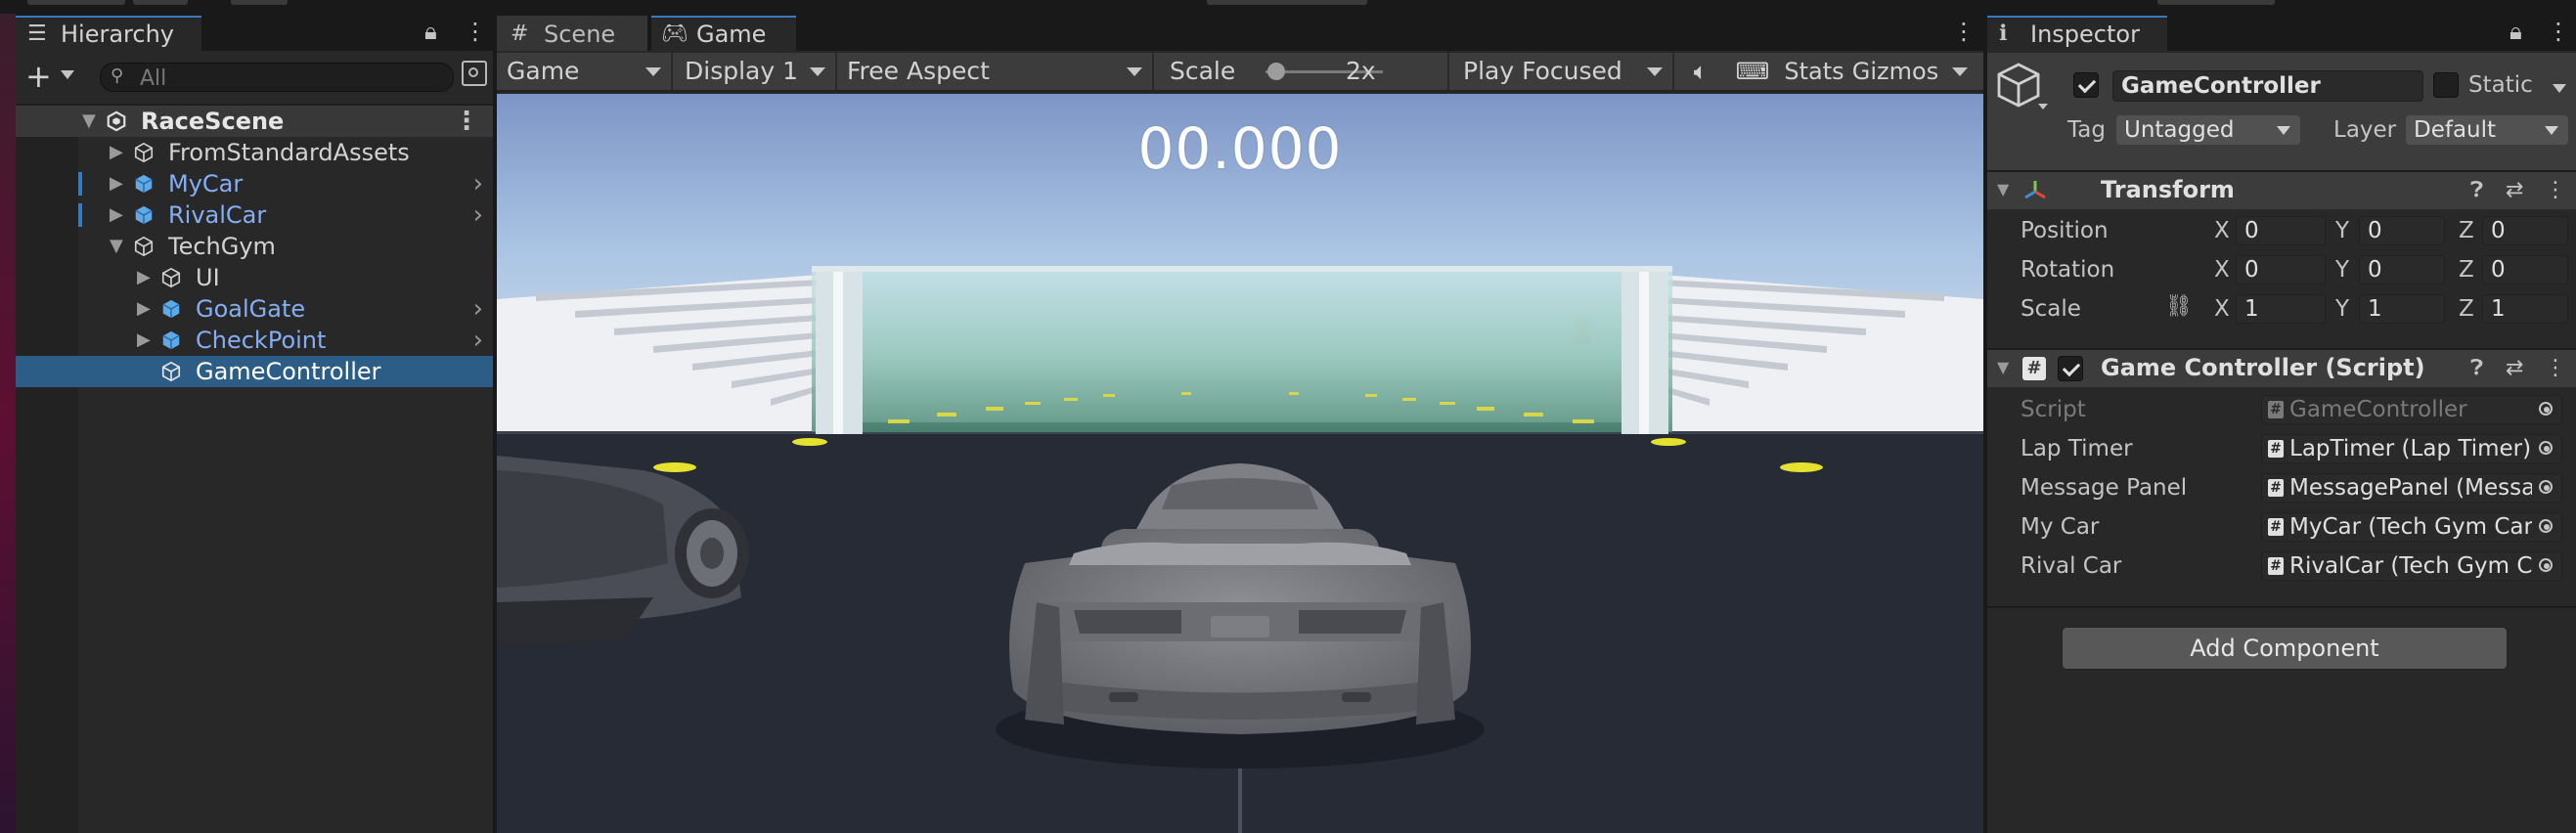  Describe the element at coordinates (68, 74) in the screenshot. I see `chevron-down-icon` at that location.